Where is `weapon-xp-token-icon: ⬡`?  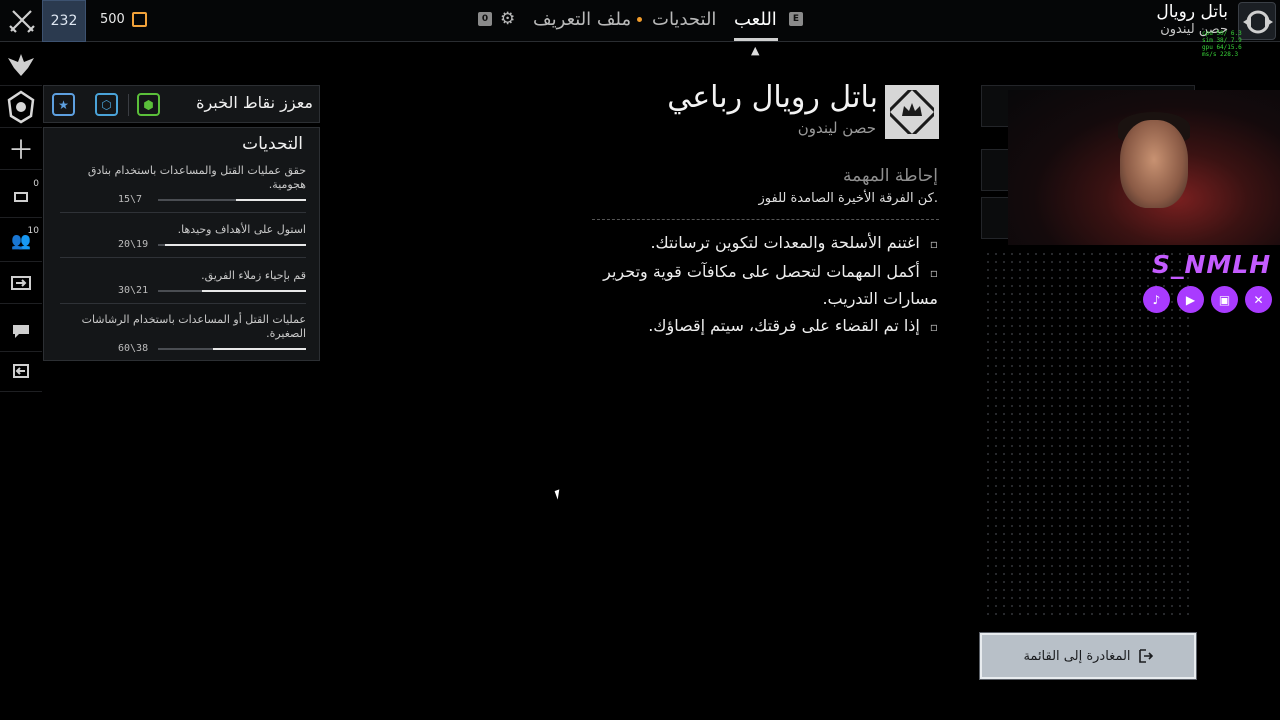 weapon-xp-token-icon: ⬡ is located at coordinates (106, 104).